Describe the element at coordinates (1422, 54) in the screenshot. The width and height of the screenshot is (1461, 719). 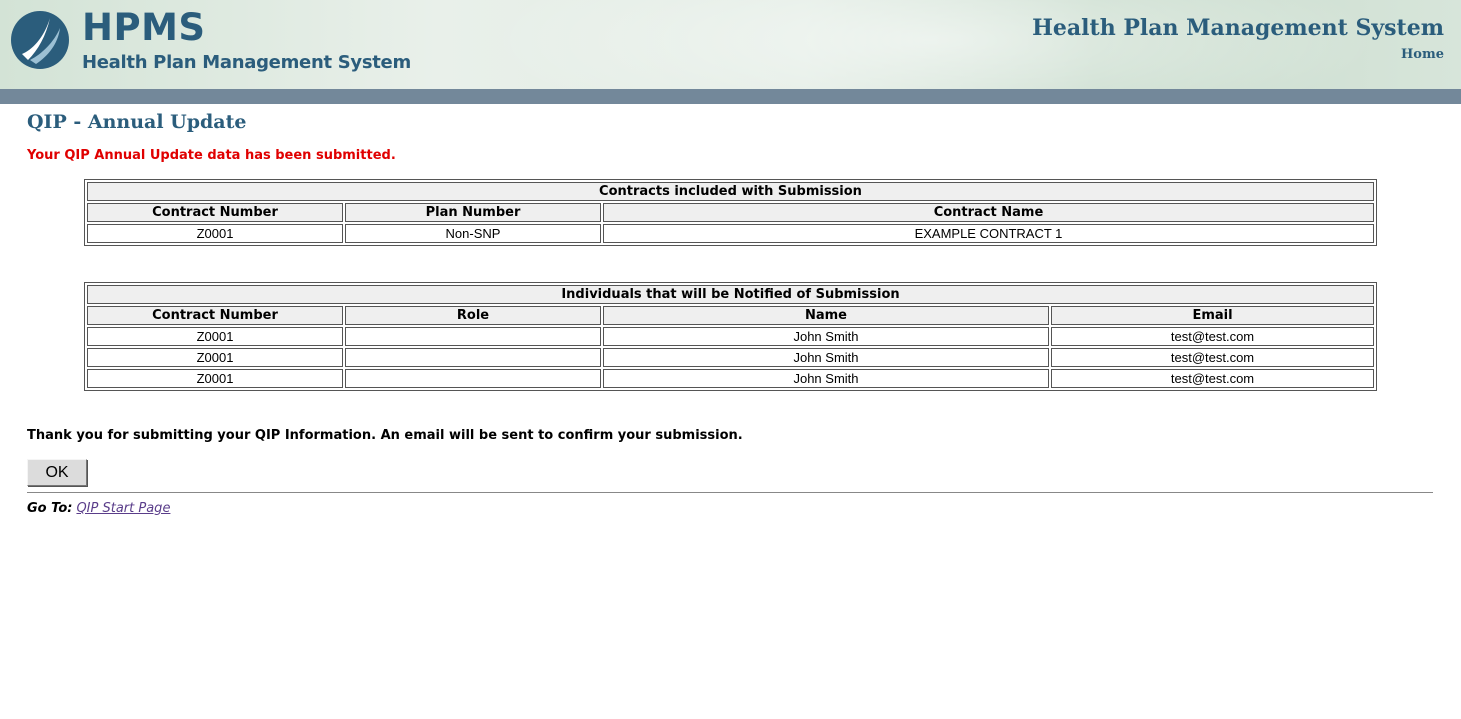
I see `home-link: Home` at that location.